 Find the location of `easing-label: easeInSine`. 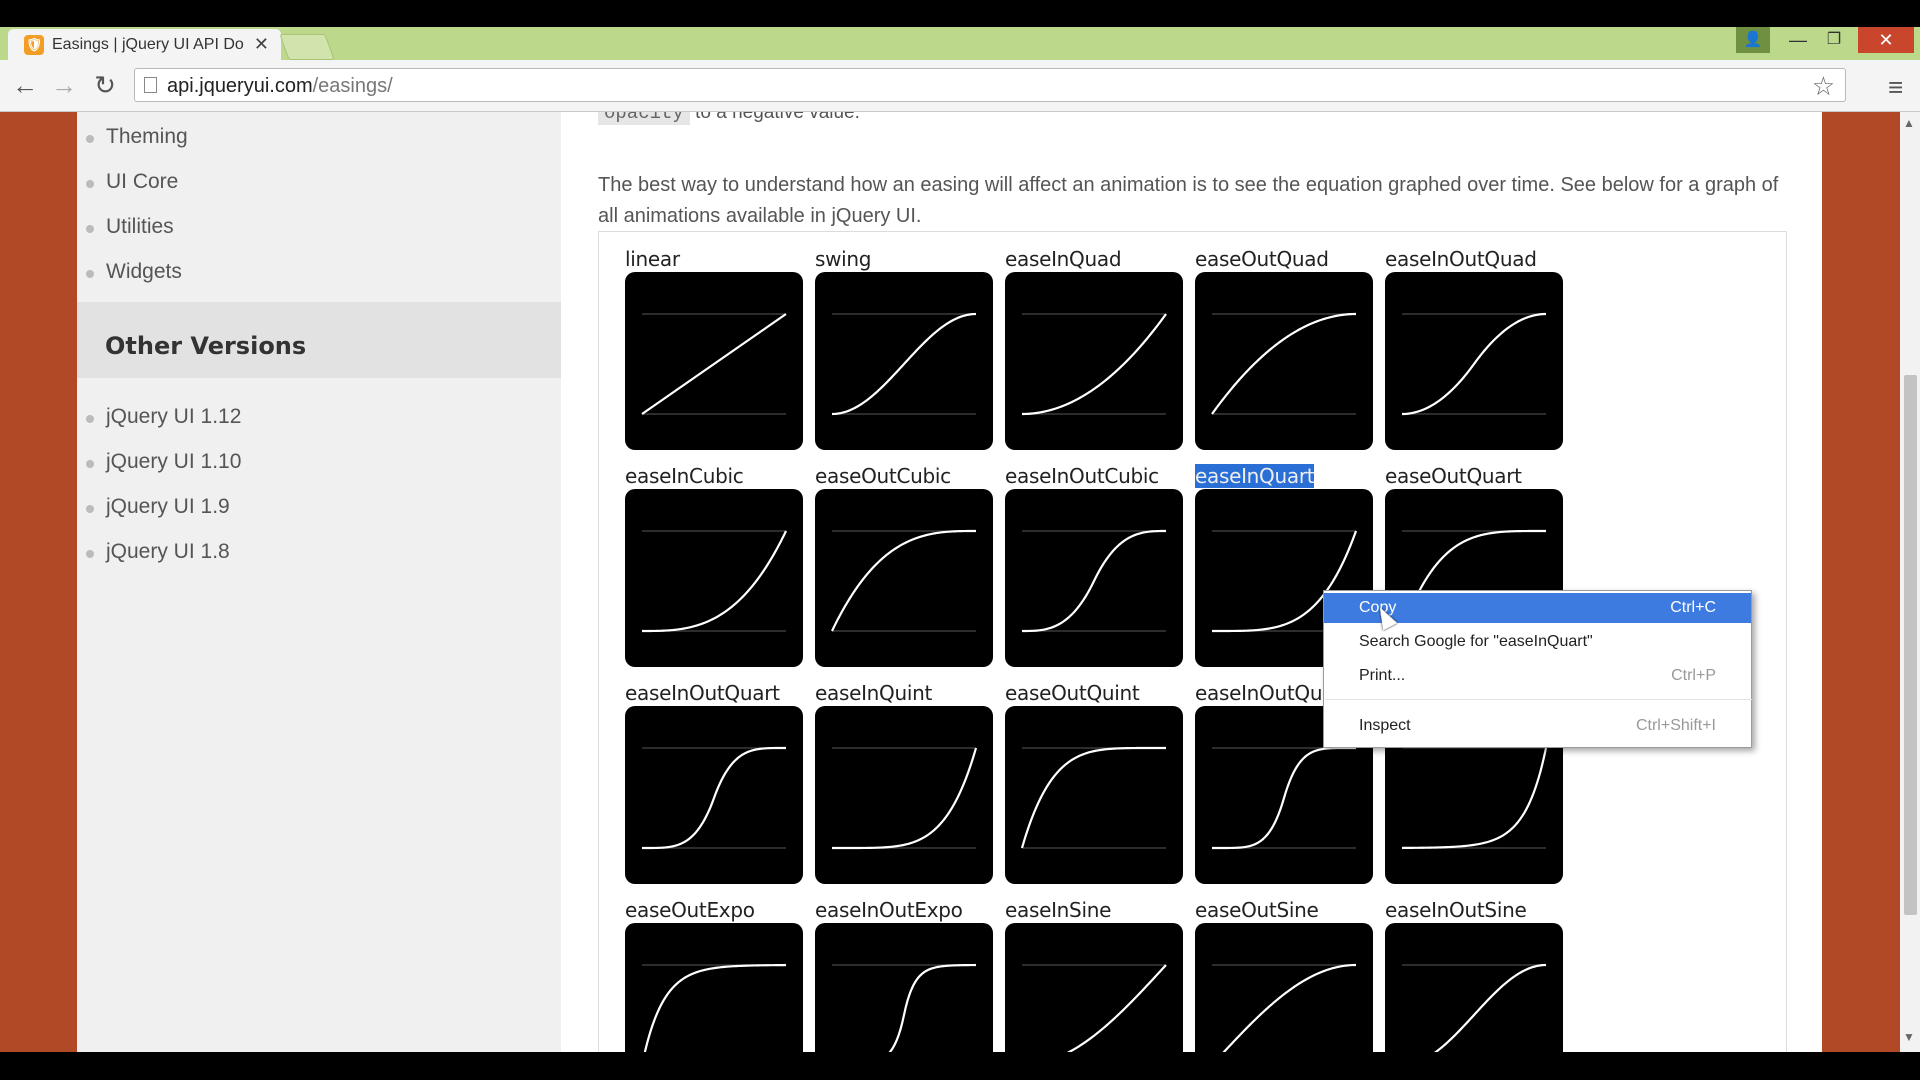

easing-label: easeInSine is located at coordinates (1094, 910).